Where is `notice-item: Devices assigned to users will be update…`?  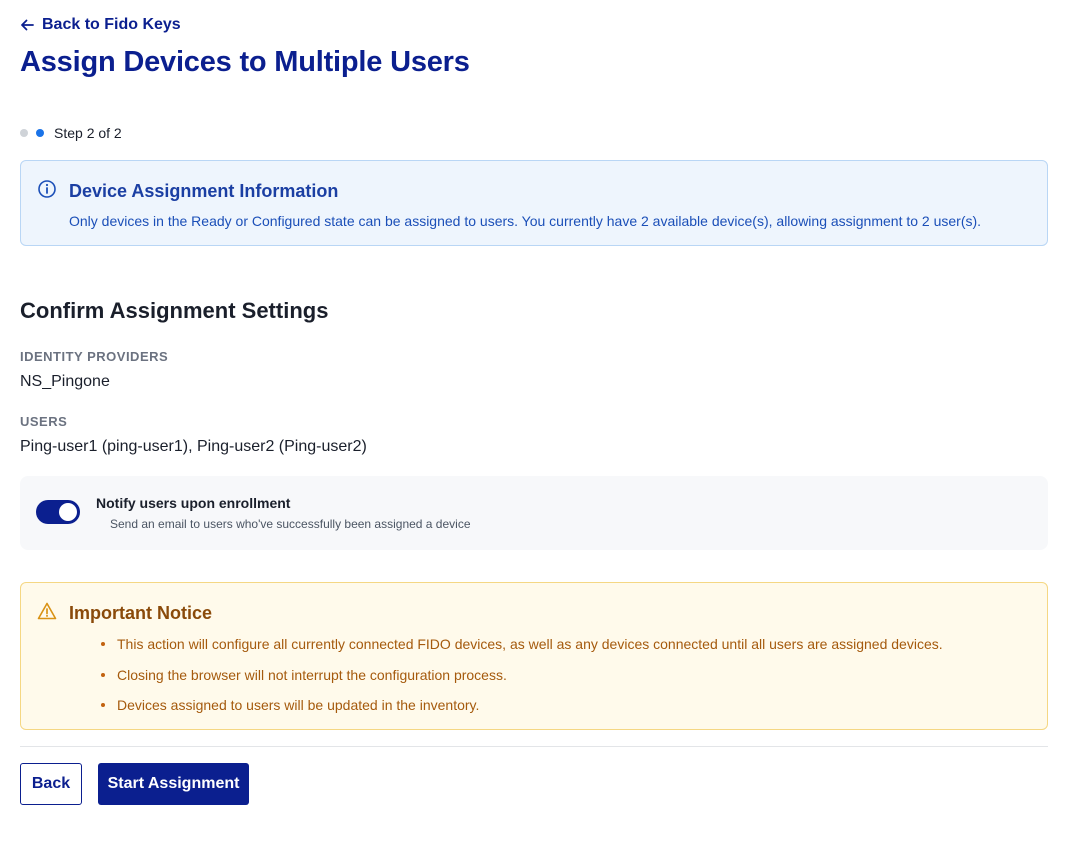
notice-item: Devices assigned to users will be update… is located at coordinates (566, 710).